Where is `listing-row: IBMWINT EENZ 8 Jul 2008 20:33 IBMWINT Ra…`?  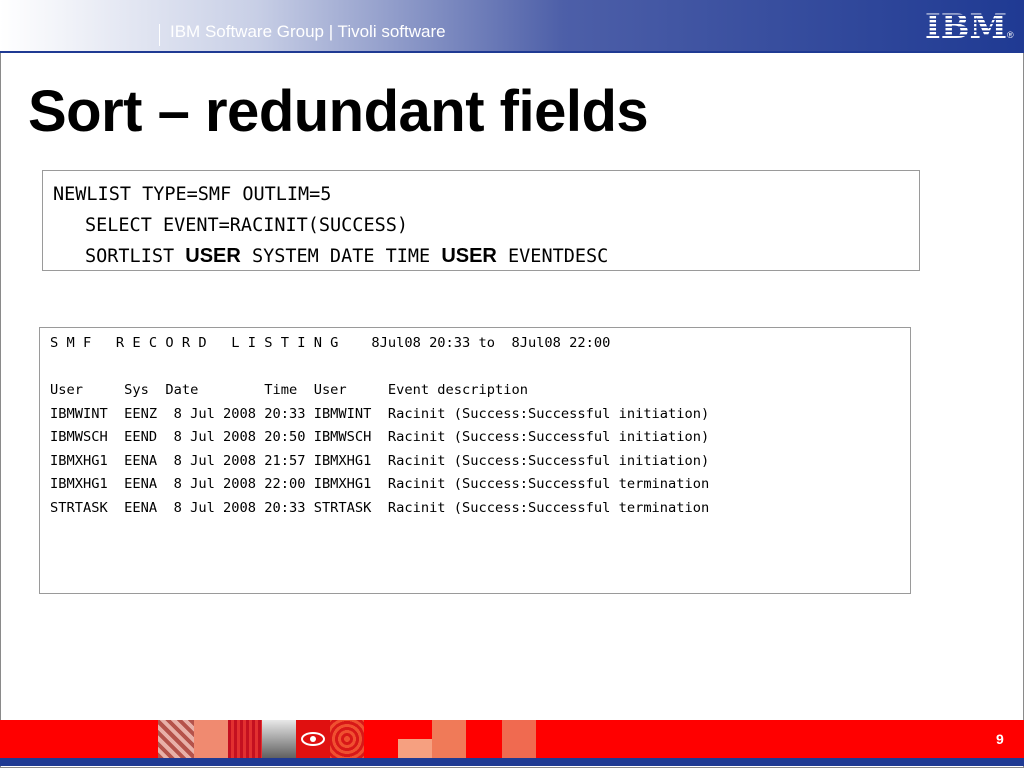 listing-row: IBMWINT EENZ 8 Jul 2008 20:33 IBMWINT Ra… is located at coordinates (380, 413).